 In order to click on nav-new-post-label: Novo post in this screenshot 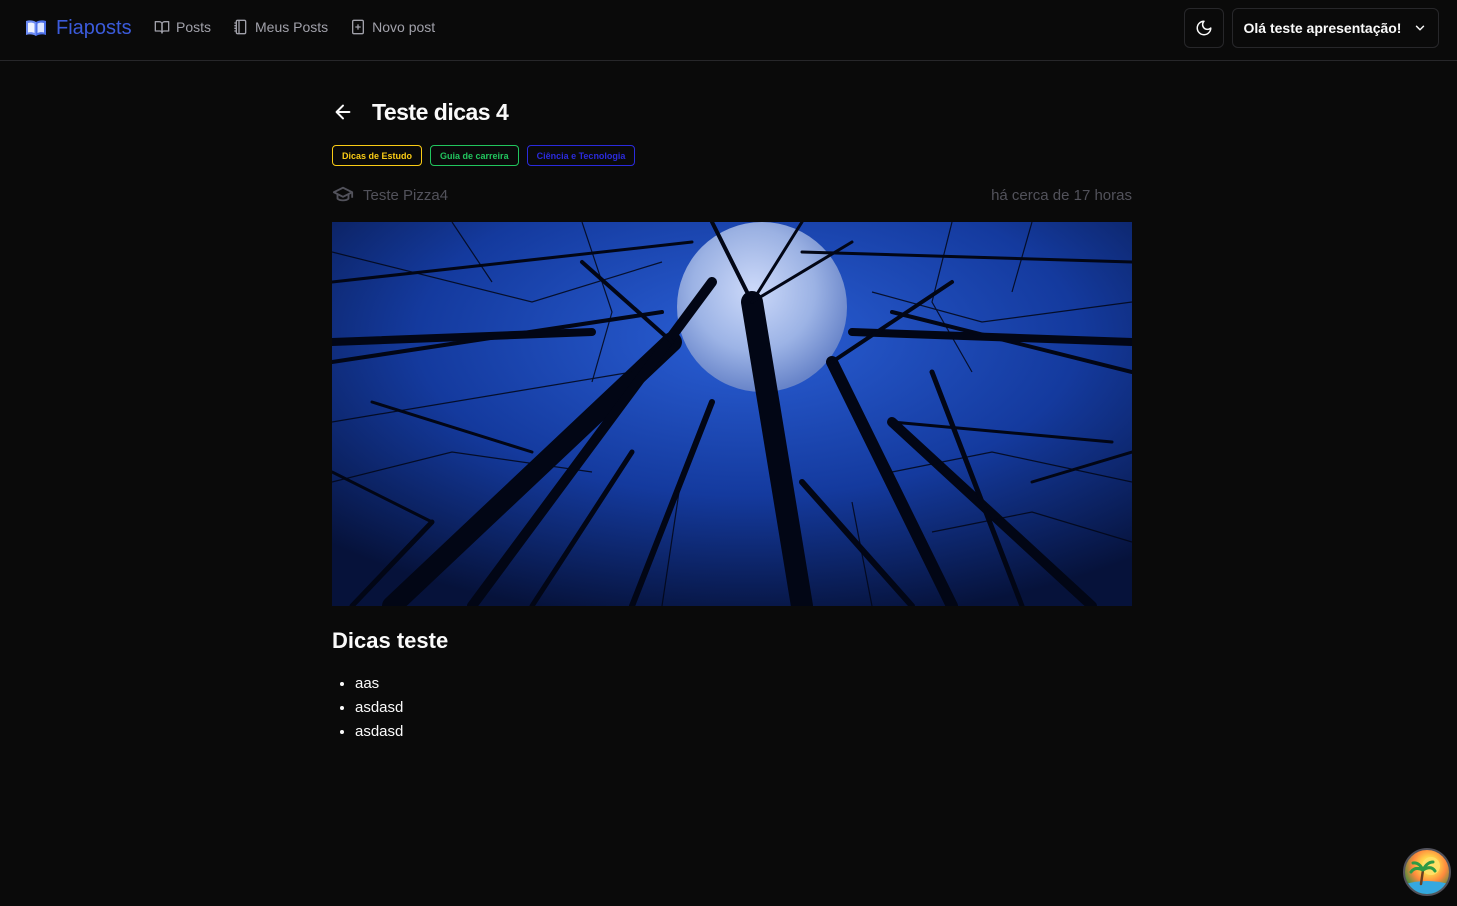, I will do `click(404, 27)`.